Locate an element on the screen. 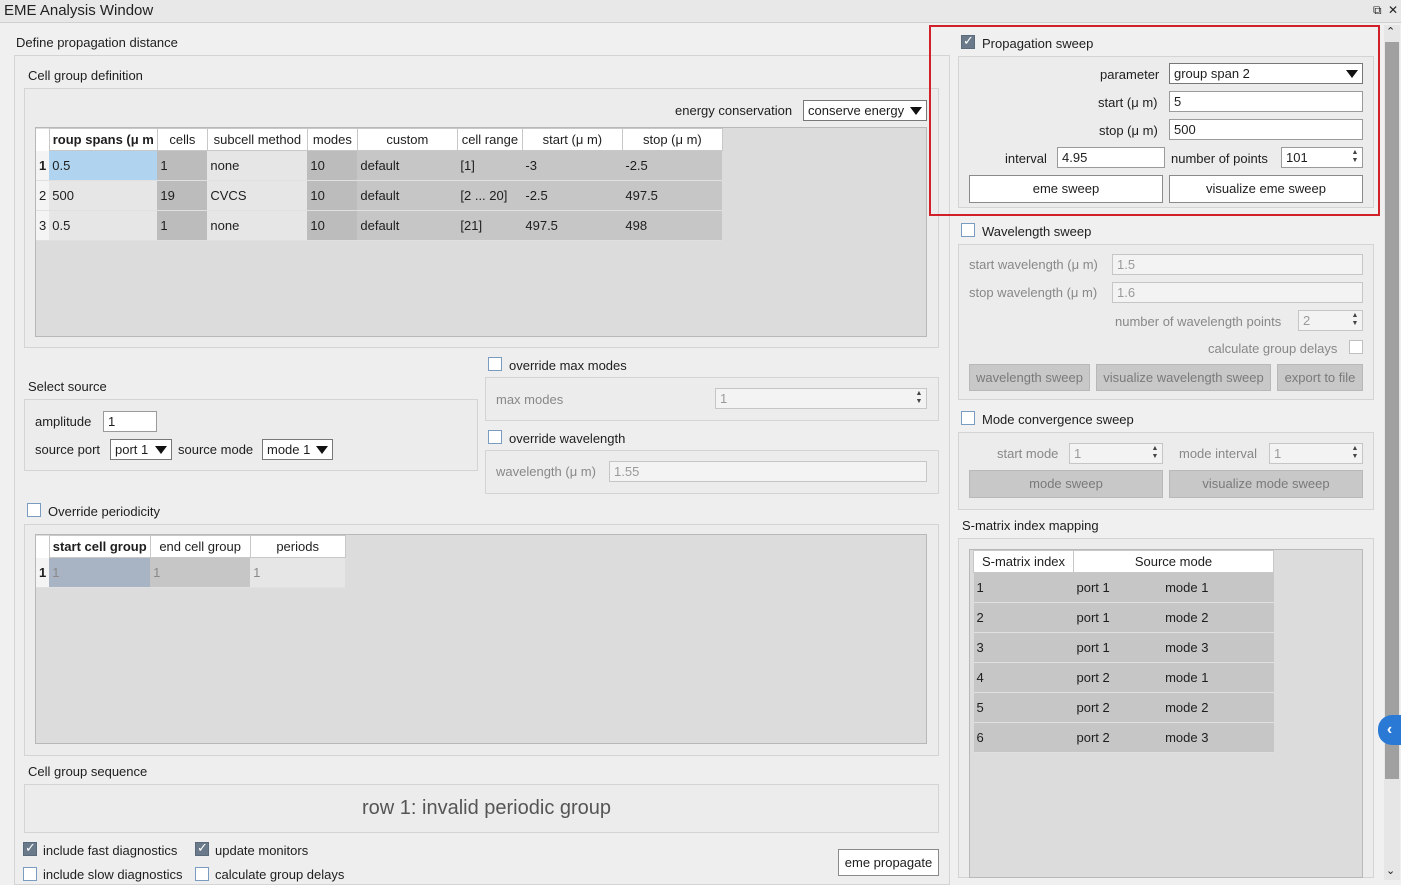 This screenshot has height=885, width=1401. define-propagation-label: Define propagation distance is located at coordinates (97, 42).